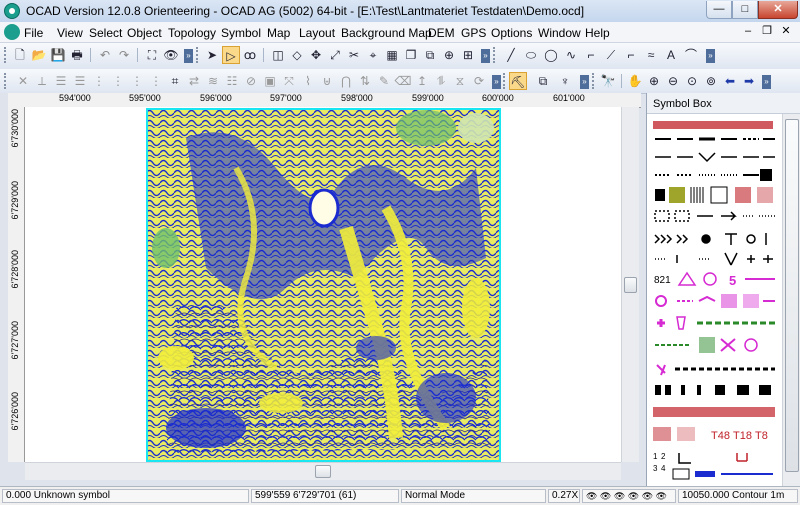 The image size is (800, 505). Describe the element at coordinates (232, 81) in the screenshot. I see `list-icon: ☷` at that location.